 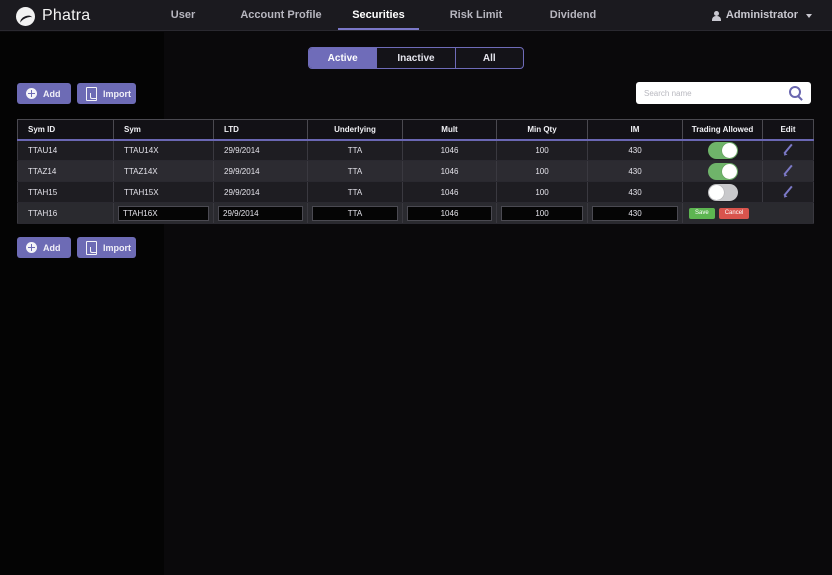 I want to click on cell-underlying-edit, so click(x=355, y=213).